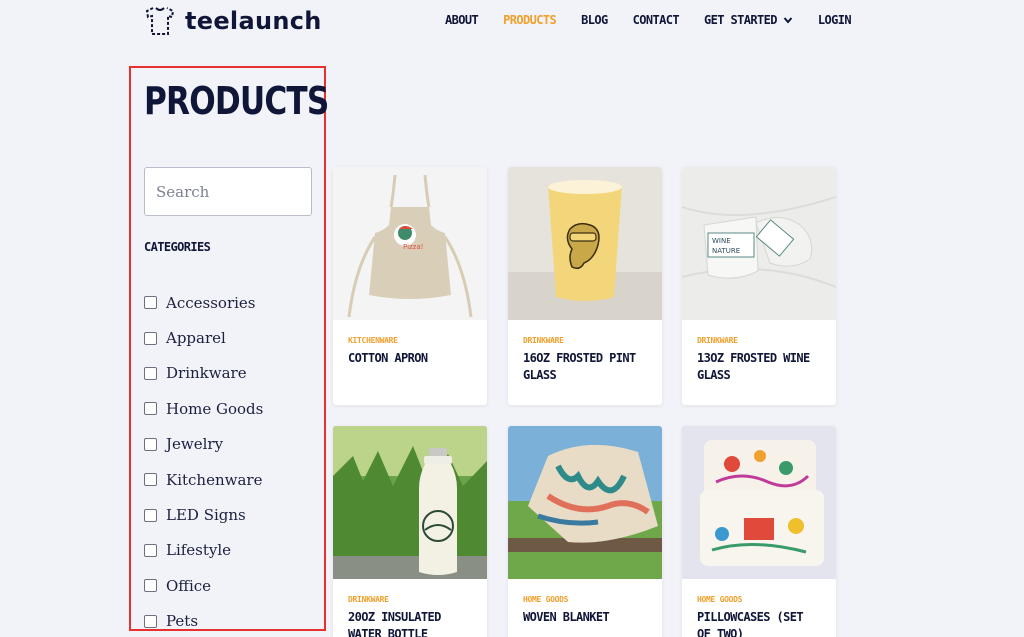 Image resolution: width=1024 pixels, height=637 pixels. I want to click on product-card: HOME GOODS PILLOWCASES (SET OF TWO), so click(759, 531).